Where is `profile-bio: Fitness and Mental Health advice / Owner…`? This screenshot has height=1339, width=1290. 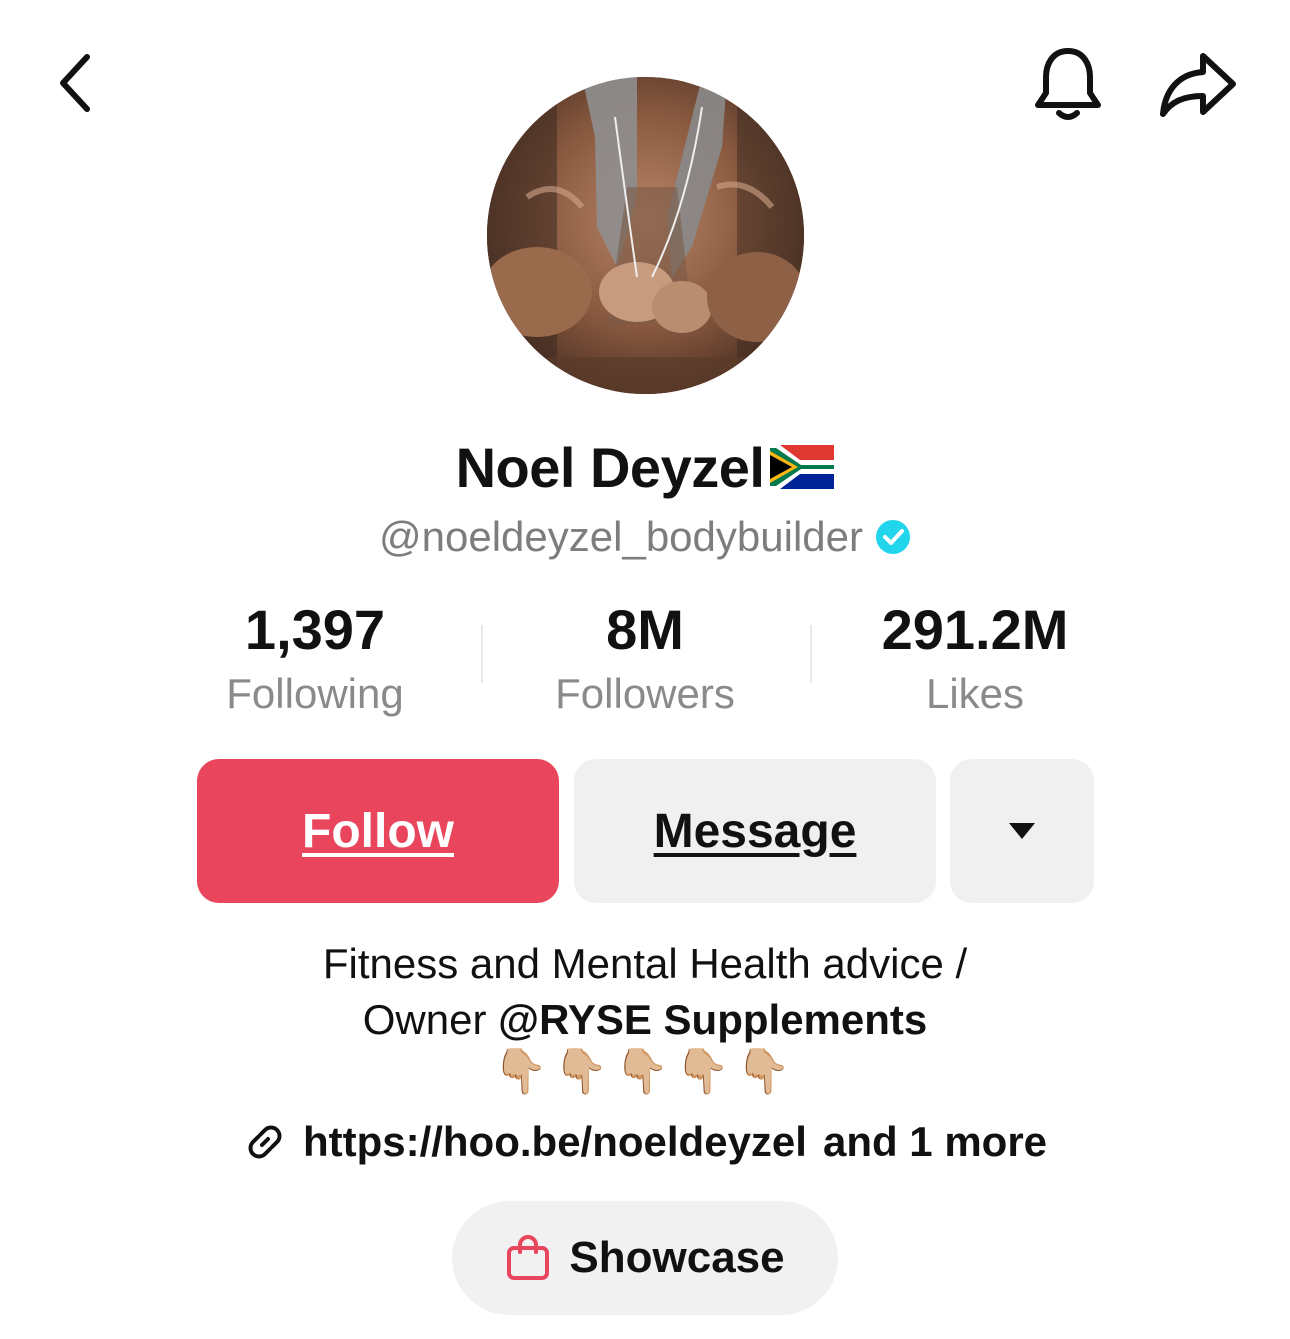 profile-bio: Fitness and Mental Health advice / Owner… is located at coordinates (645, 1019).